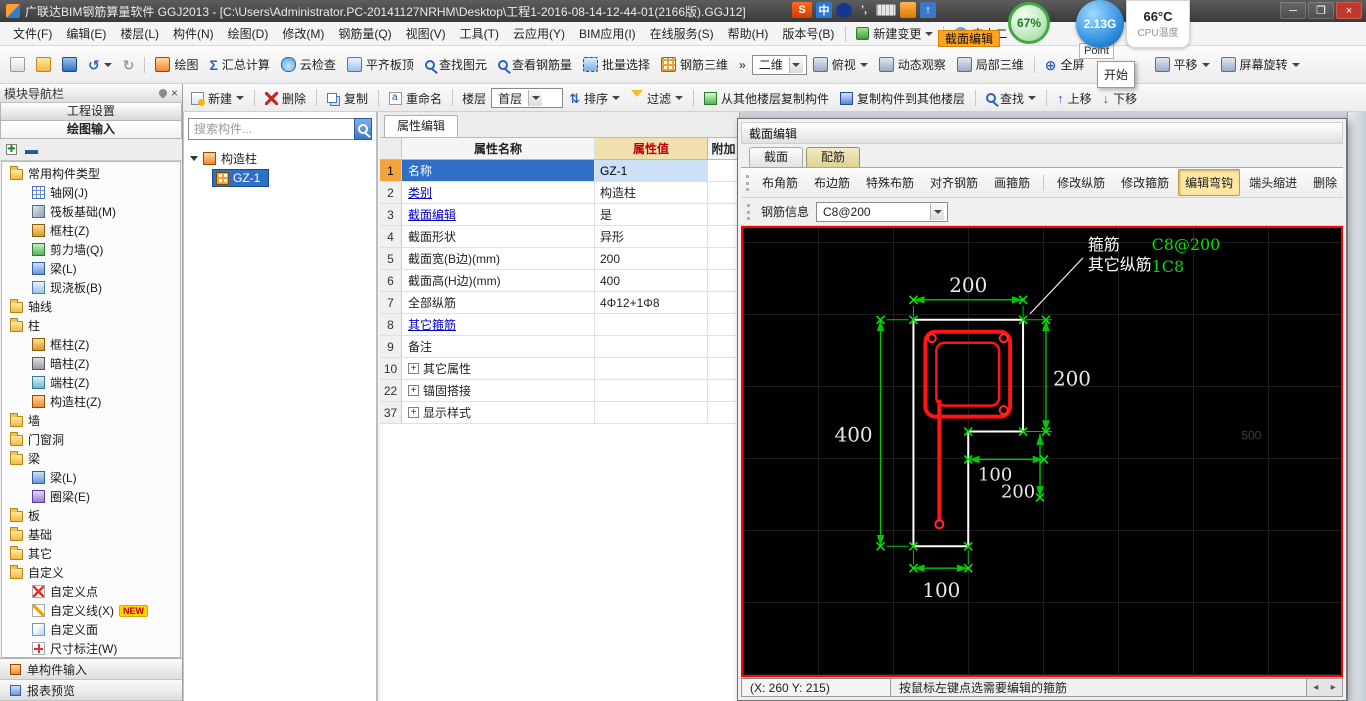 The height and width of the screenshot is (701, 1366). Describe the element at coordinates (1349, 10) in the screenshot. I see `close-button: ×` at that location.